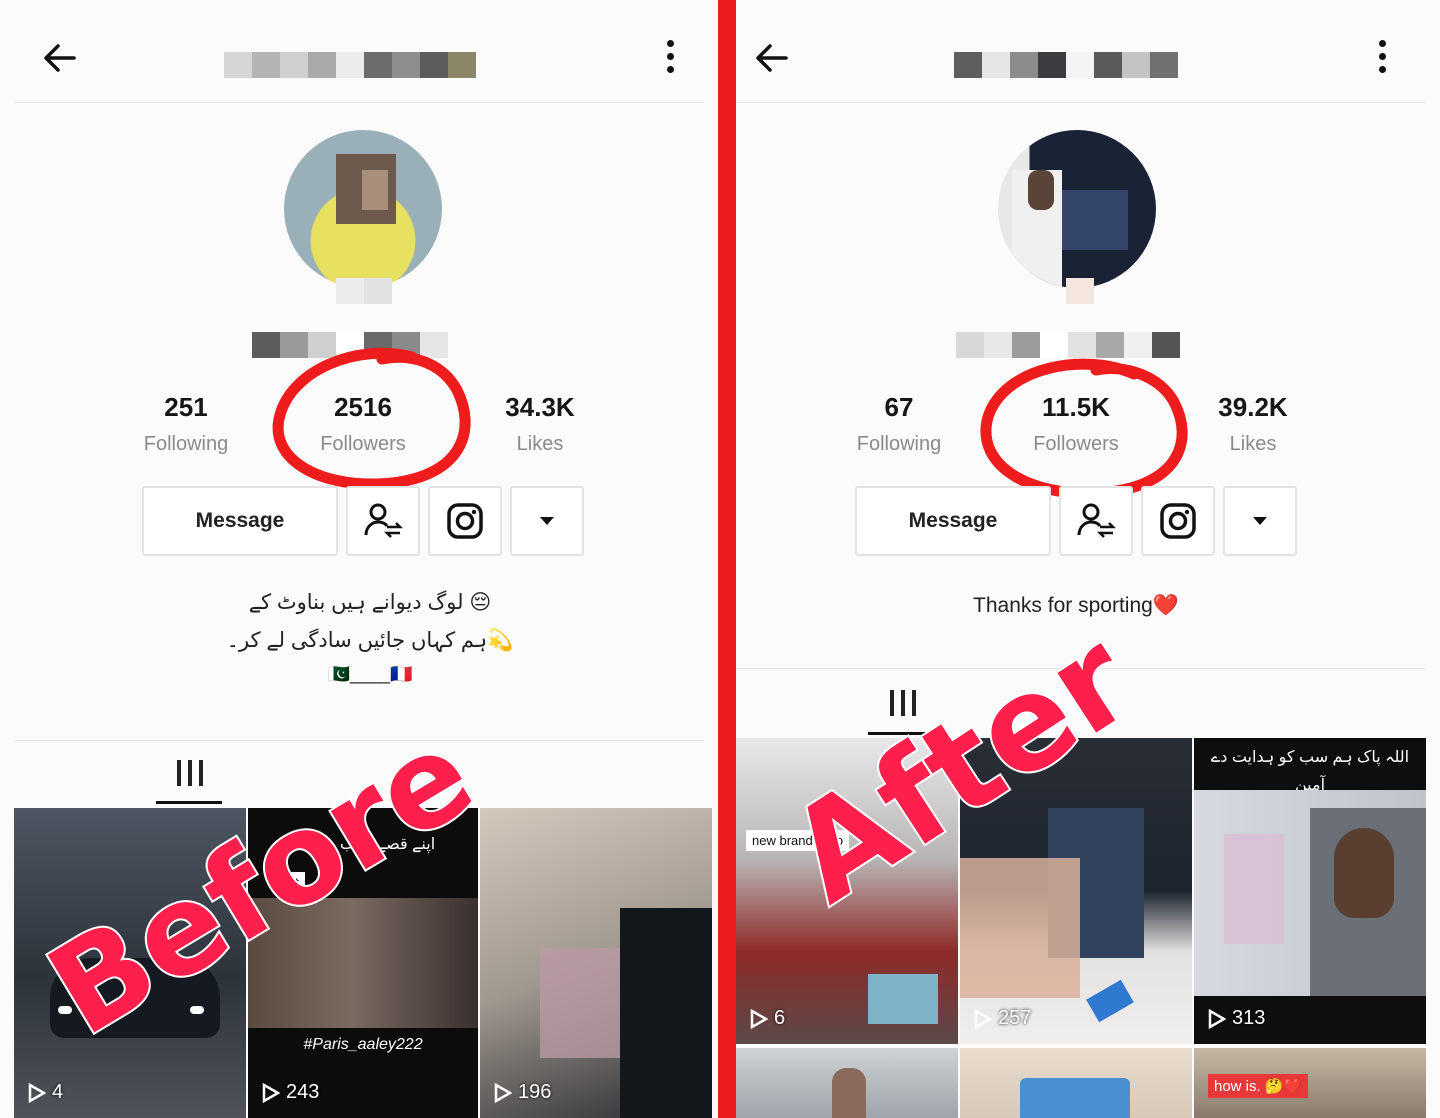 This screenshot has height=1118, width=1440. I want to click on video-tile: how is. 🤔❤️, so click(1310, 1083).